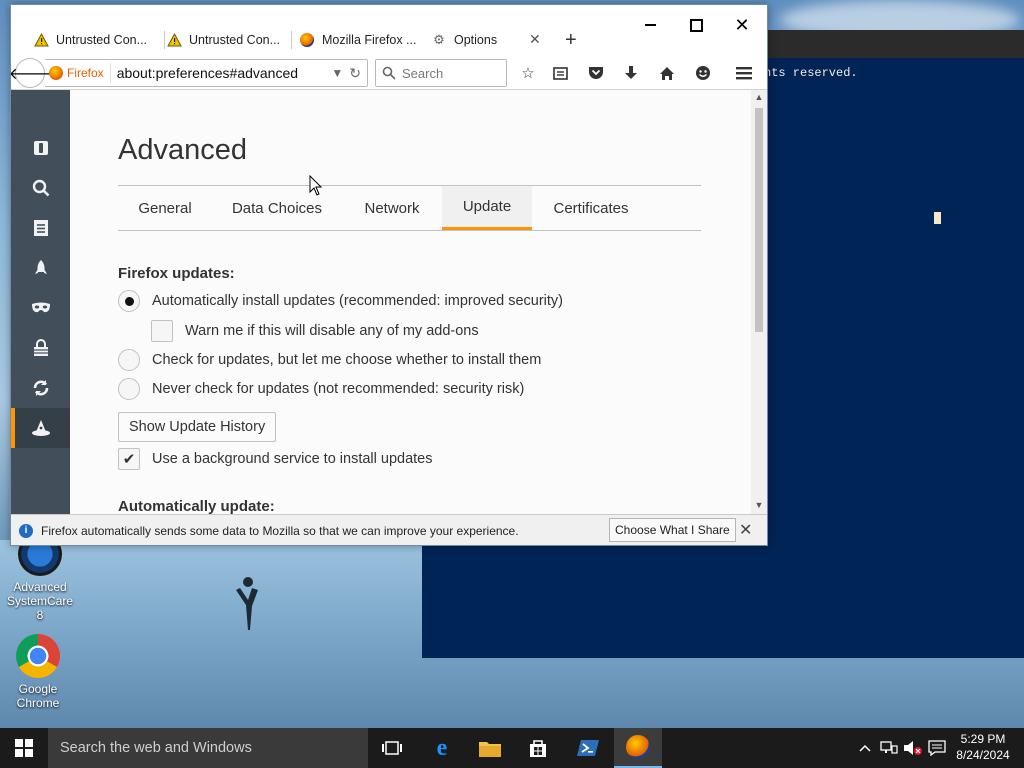 The height and width of the screenshot is (768, 1024). What do you see at coordinates (591, 208) in the screenshot?
I see `tab-certificates: Certificates` at bounding box center [591, 208].